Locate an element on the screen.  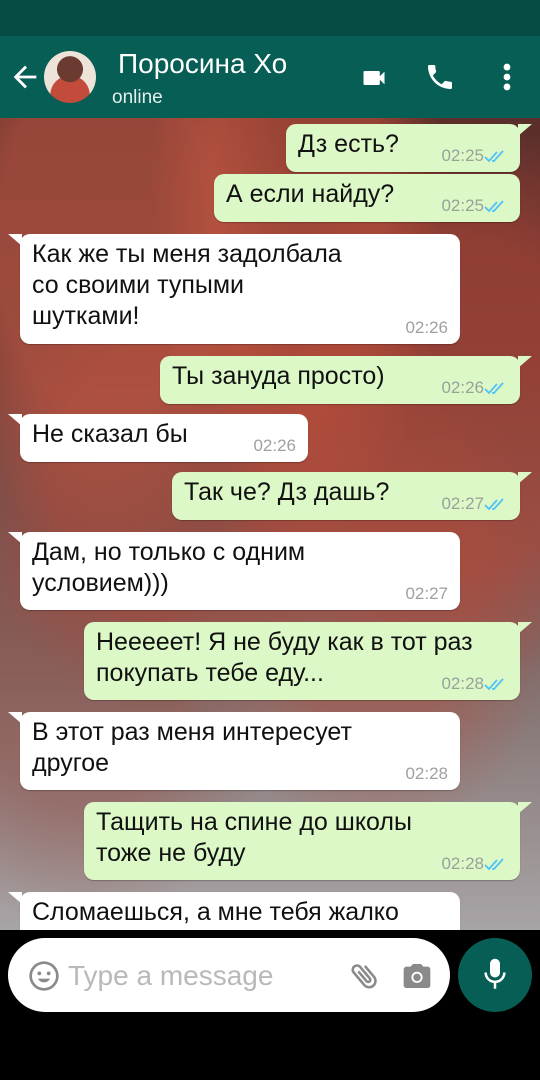
phone-icon is located at coordinates (440, 77).